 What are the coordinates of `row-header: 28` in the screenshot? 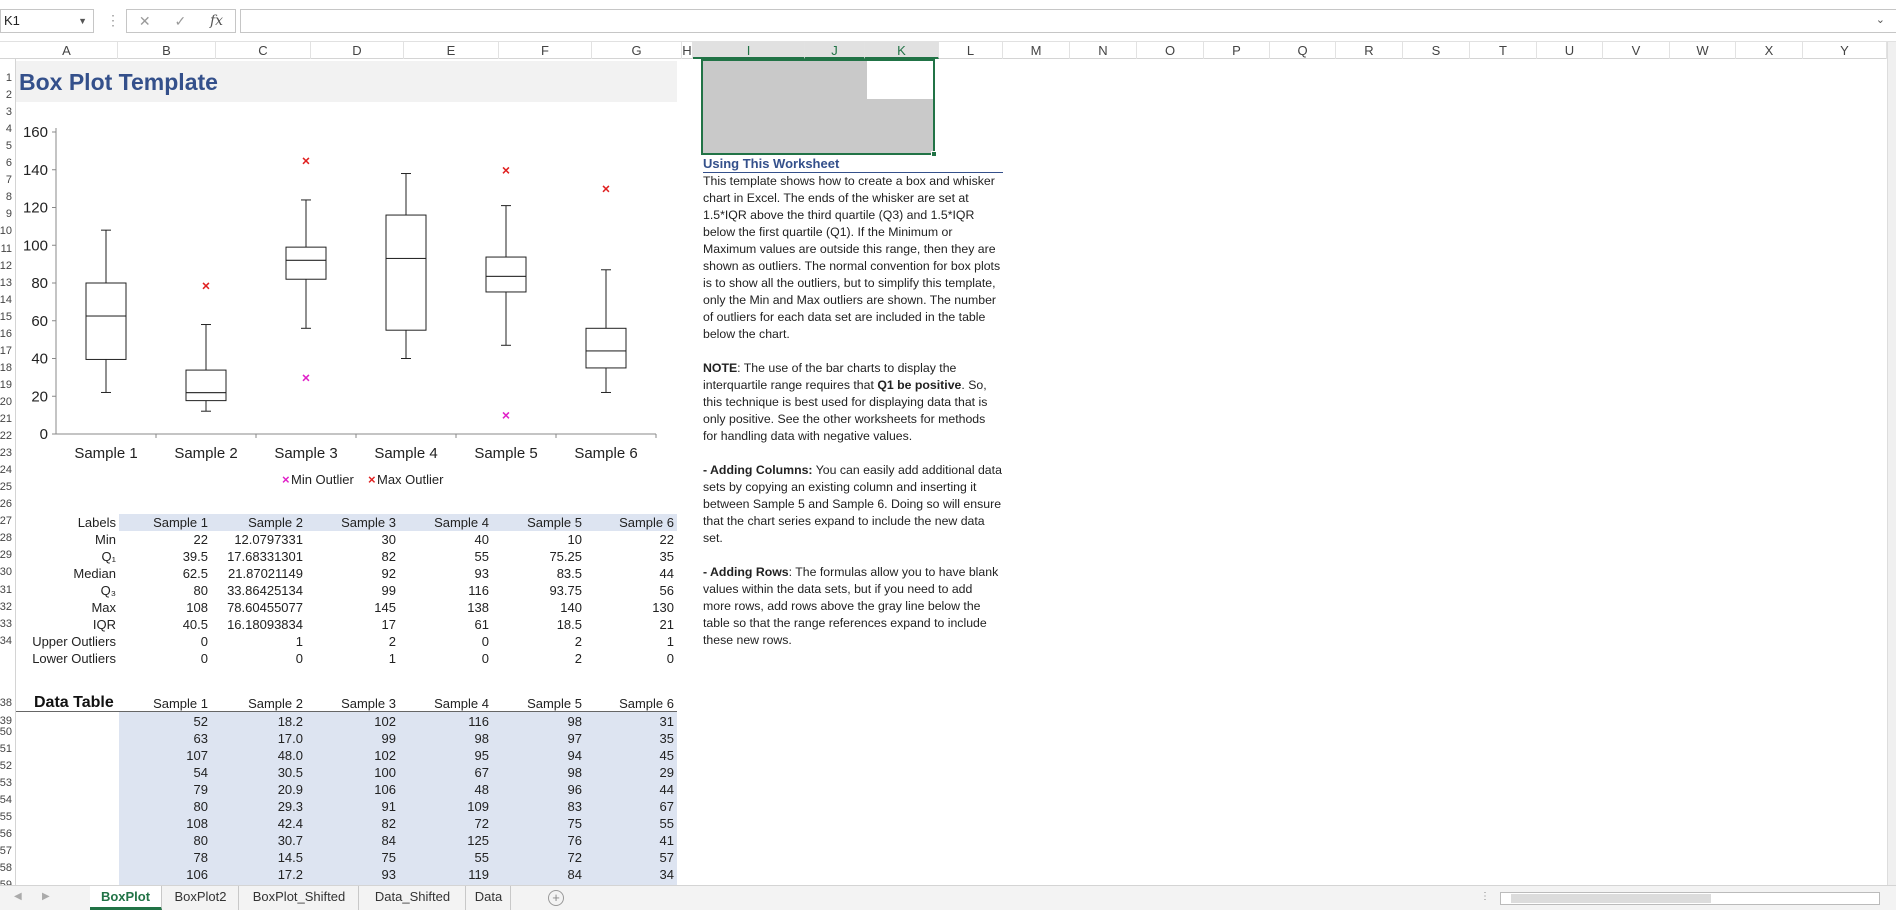 It's located at (6, 538).